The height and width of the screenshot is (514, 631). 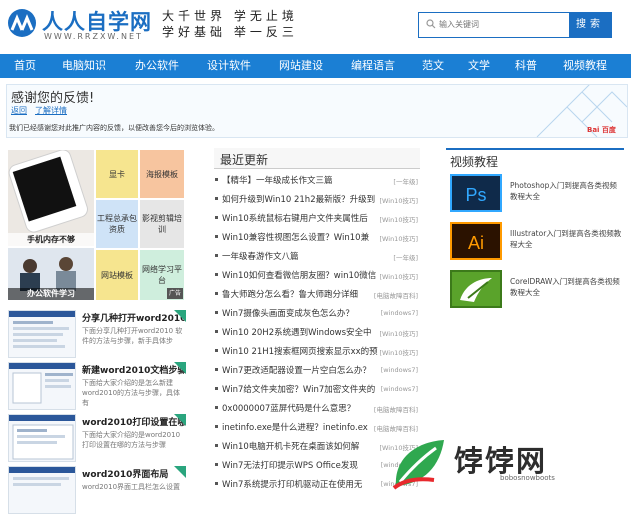 I want to click on video-item-title: CorelDRAW入门到提高各类视频教程大全, so click(x=567, y=287).